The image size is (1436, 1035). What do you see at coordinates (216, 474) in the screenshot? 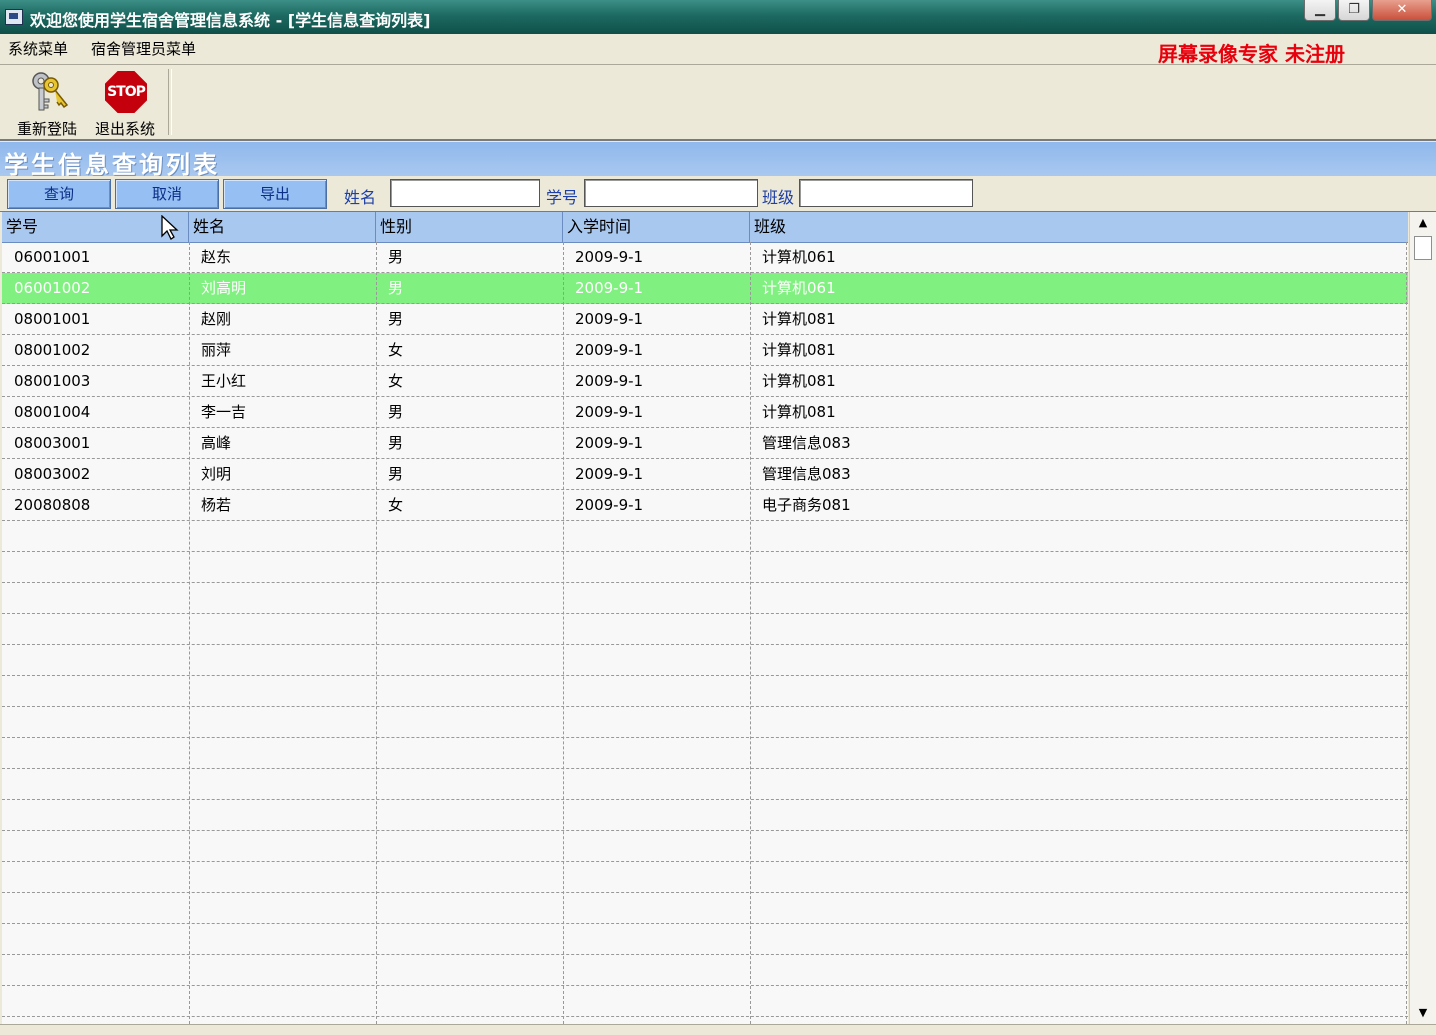
I see `cell-name: 刘明` at bounding box center [216, 474].